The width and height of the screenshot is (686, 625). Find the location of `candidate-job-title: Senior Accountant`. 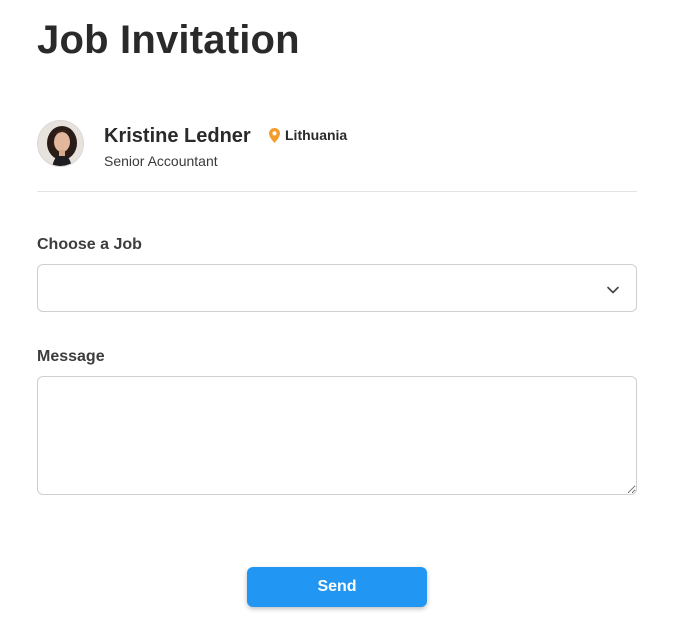

candidate-job-title: Senior Accountant is located at coordinates (161, 161).